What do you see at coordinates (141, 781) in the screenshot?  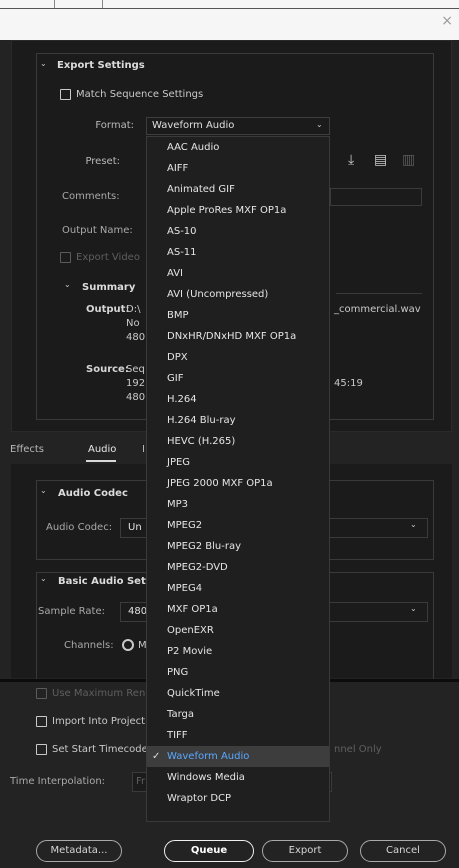 I see `time-interpolation-value: Fr` at bounding box center [141, 781].